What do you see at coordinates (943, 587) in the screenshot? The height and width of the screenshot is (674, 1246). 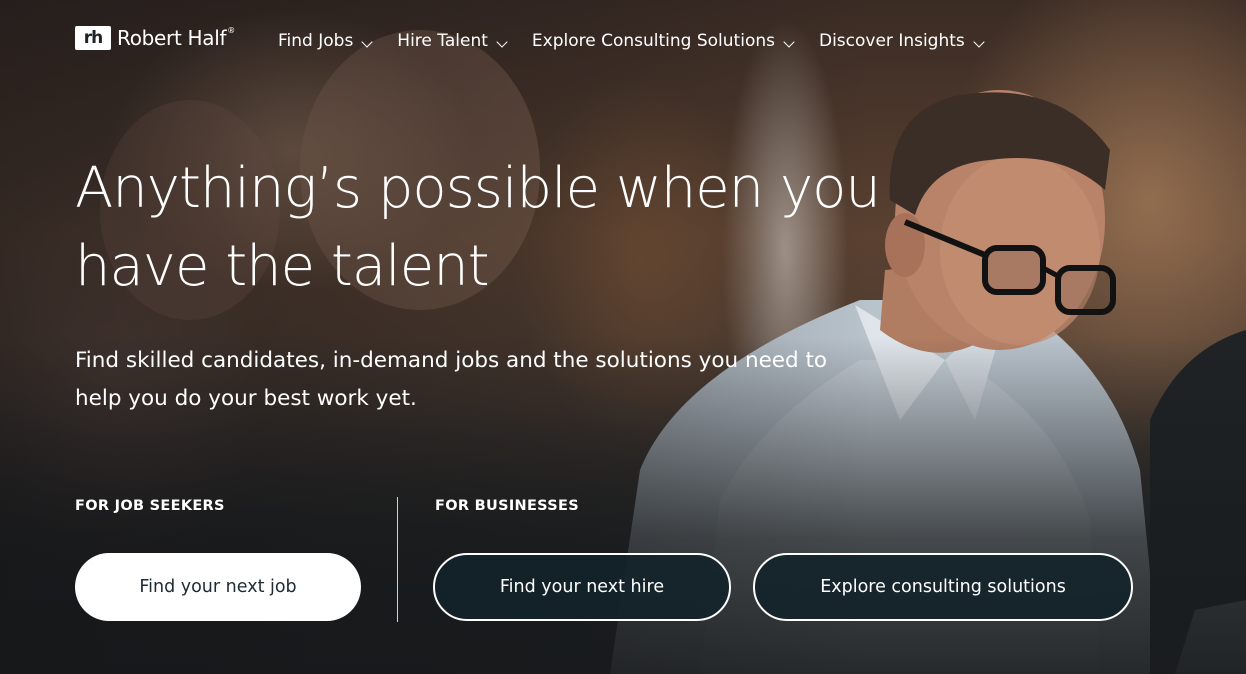 I see `explore-consulting-button: Explore consulting solutions` at bounding box center [943, 587].